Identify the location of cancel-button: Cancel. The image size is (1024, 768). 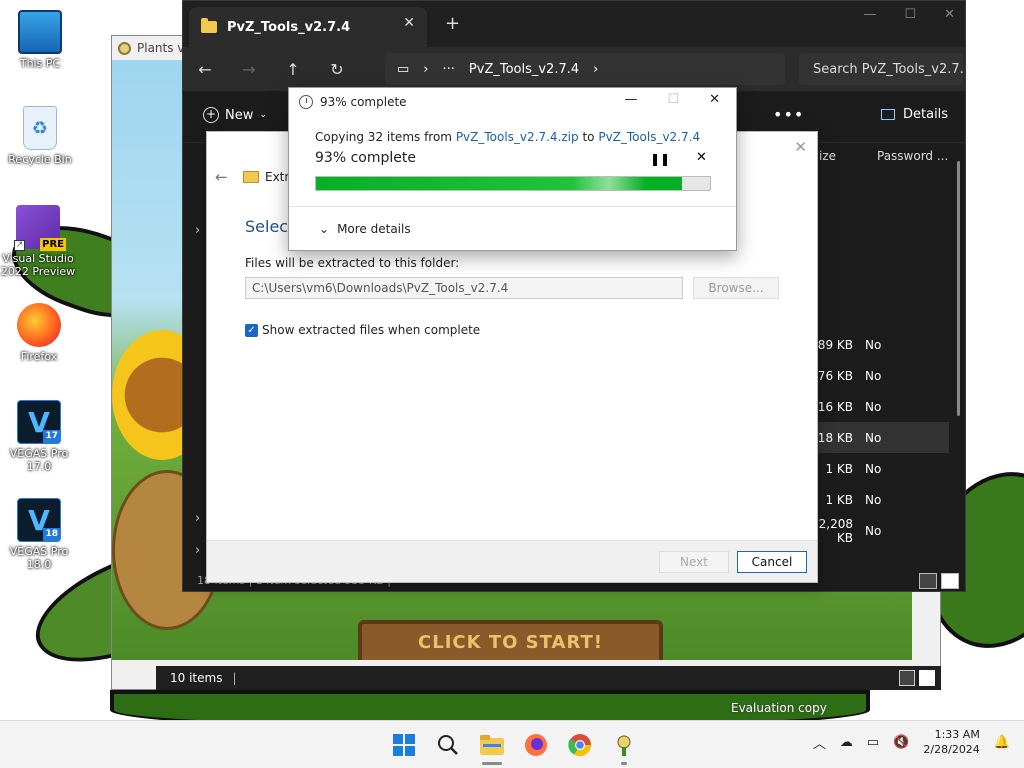
(772, 562).